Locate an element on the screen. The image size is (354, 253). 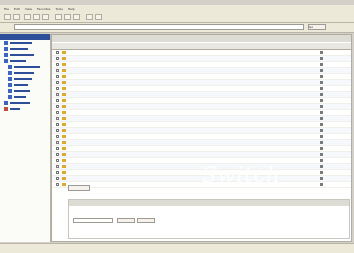
menu-help: Help is located at coordinates (71, 9).